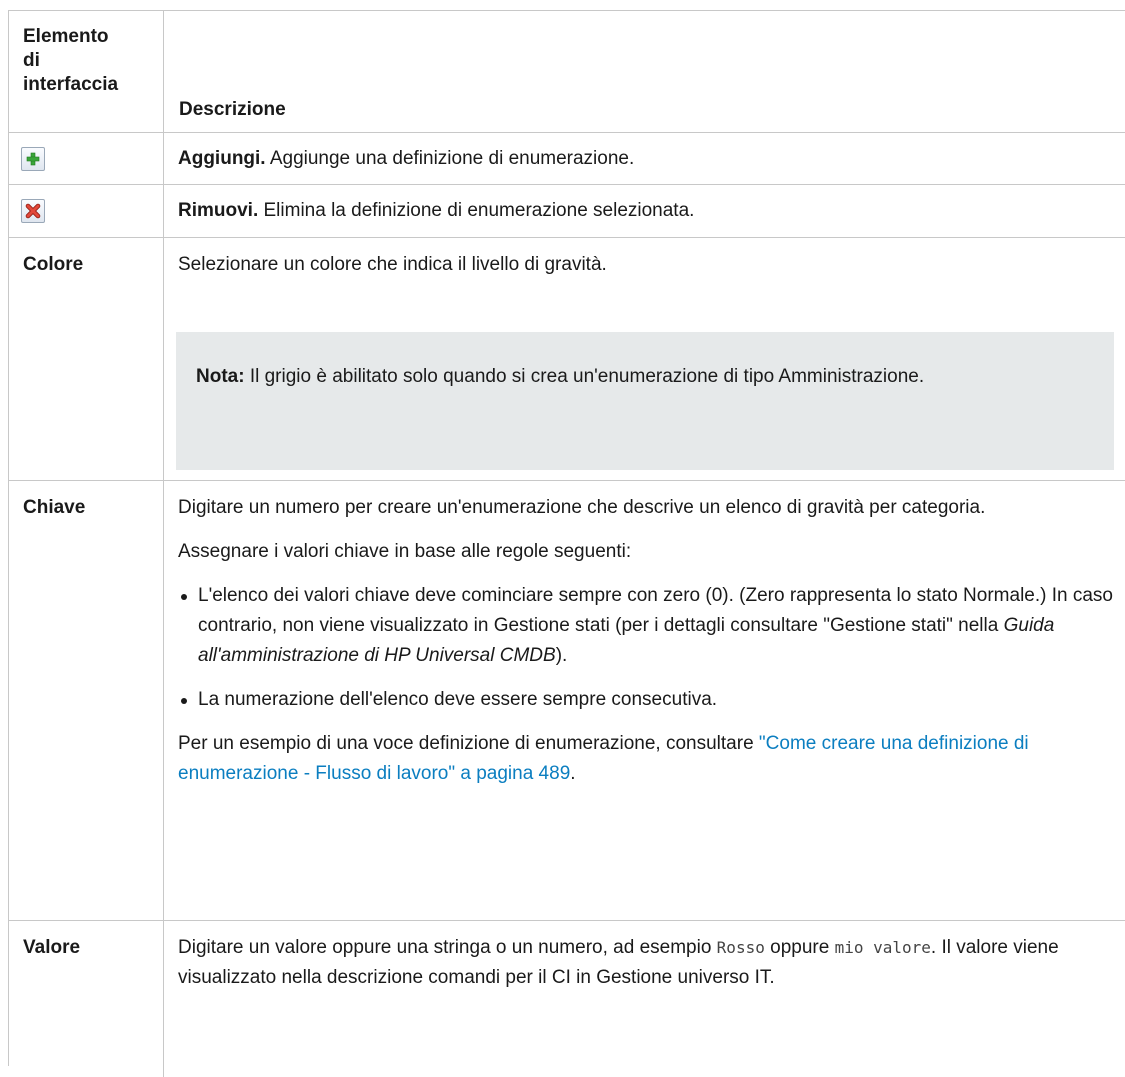 The width and height of the screenshot is (1125, 1077). What do you see at coordinates (88, 61) in the screenshot?
I see `header-ui-element: Elemento di interfaccia` at bounding box center [88, 61].